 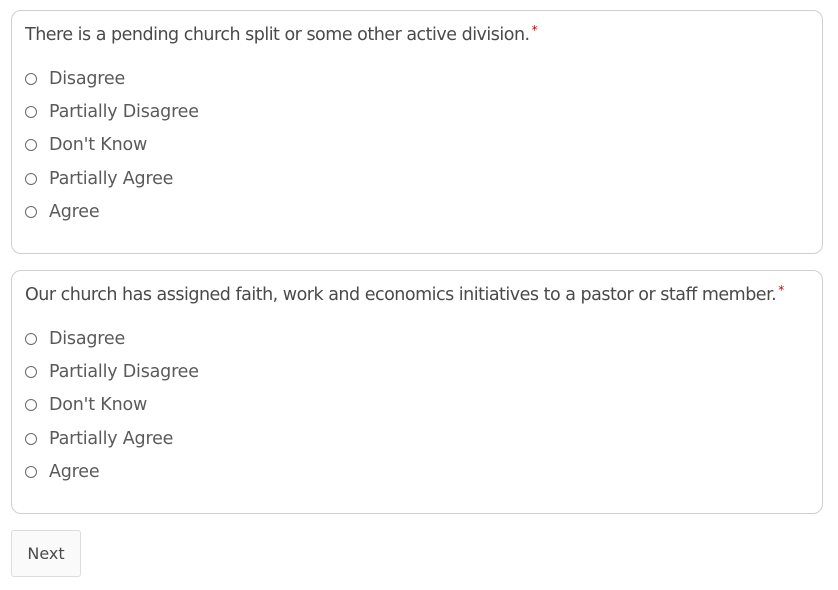 I want to click on next-button: Next, so click(x=46, y=553).